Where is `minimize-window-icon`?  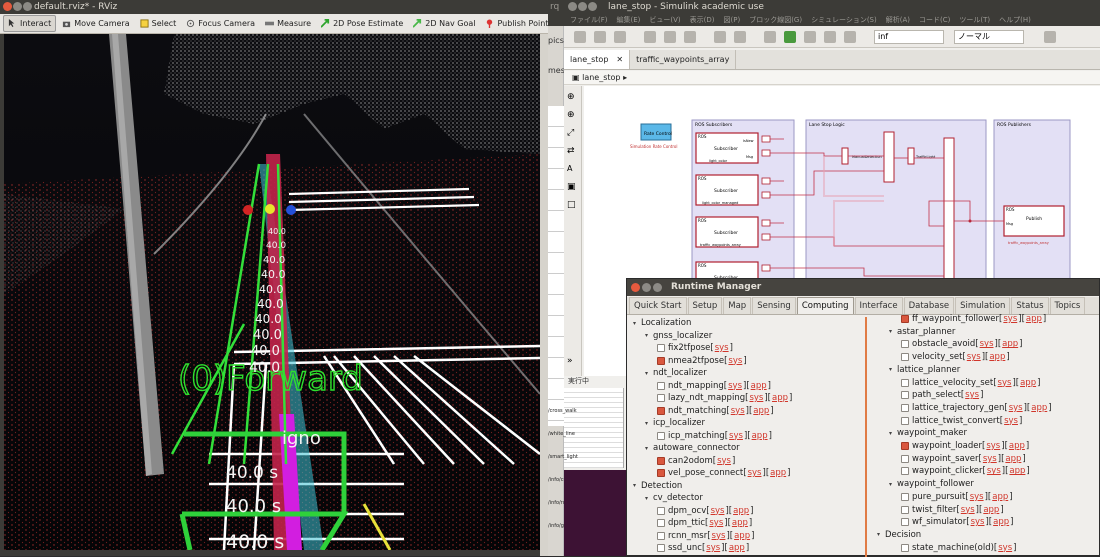 minimize-window-icon is located at coordinates (582, 6).